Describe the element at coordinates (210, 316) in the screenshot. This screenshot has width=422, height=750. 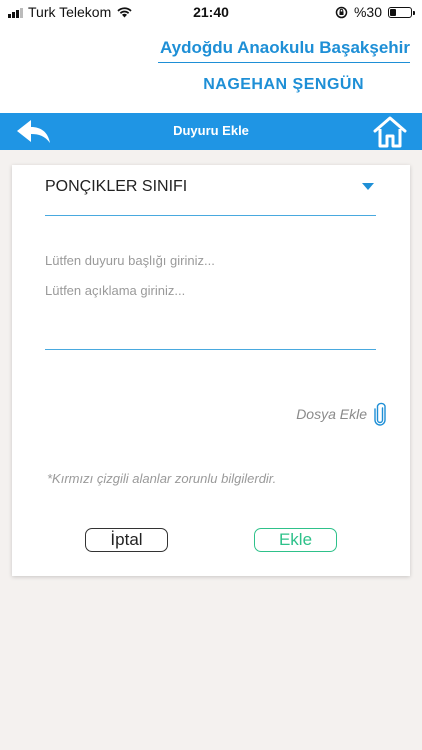
I see `announcement-description-input` at that location.